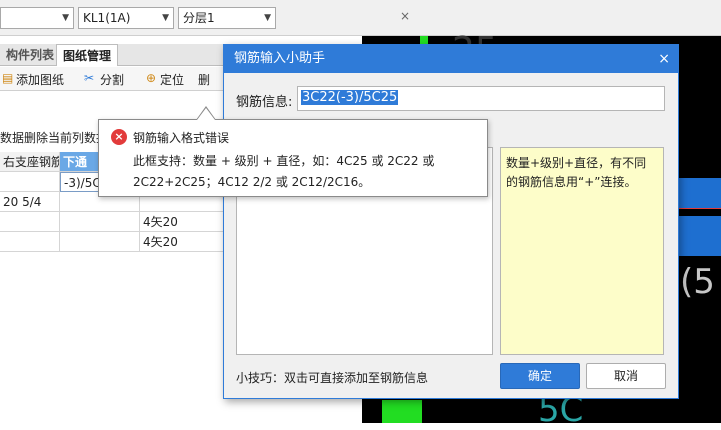 The height and width of the screenshot is (430, 721). I want to click on dialog-title: 钢筋输入小助手, so click(451, 59).